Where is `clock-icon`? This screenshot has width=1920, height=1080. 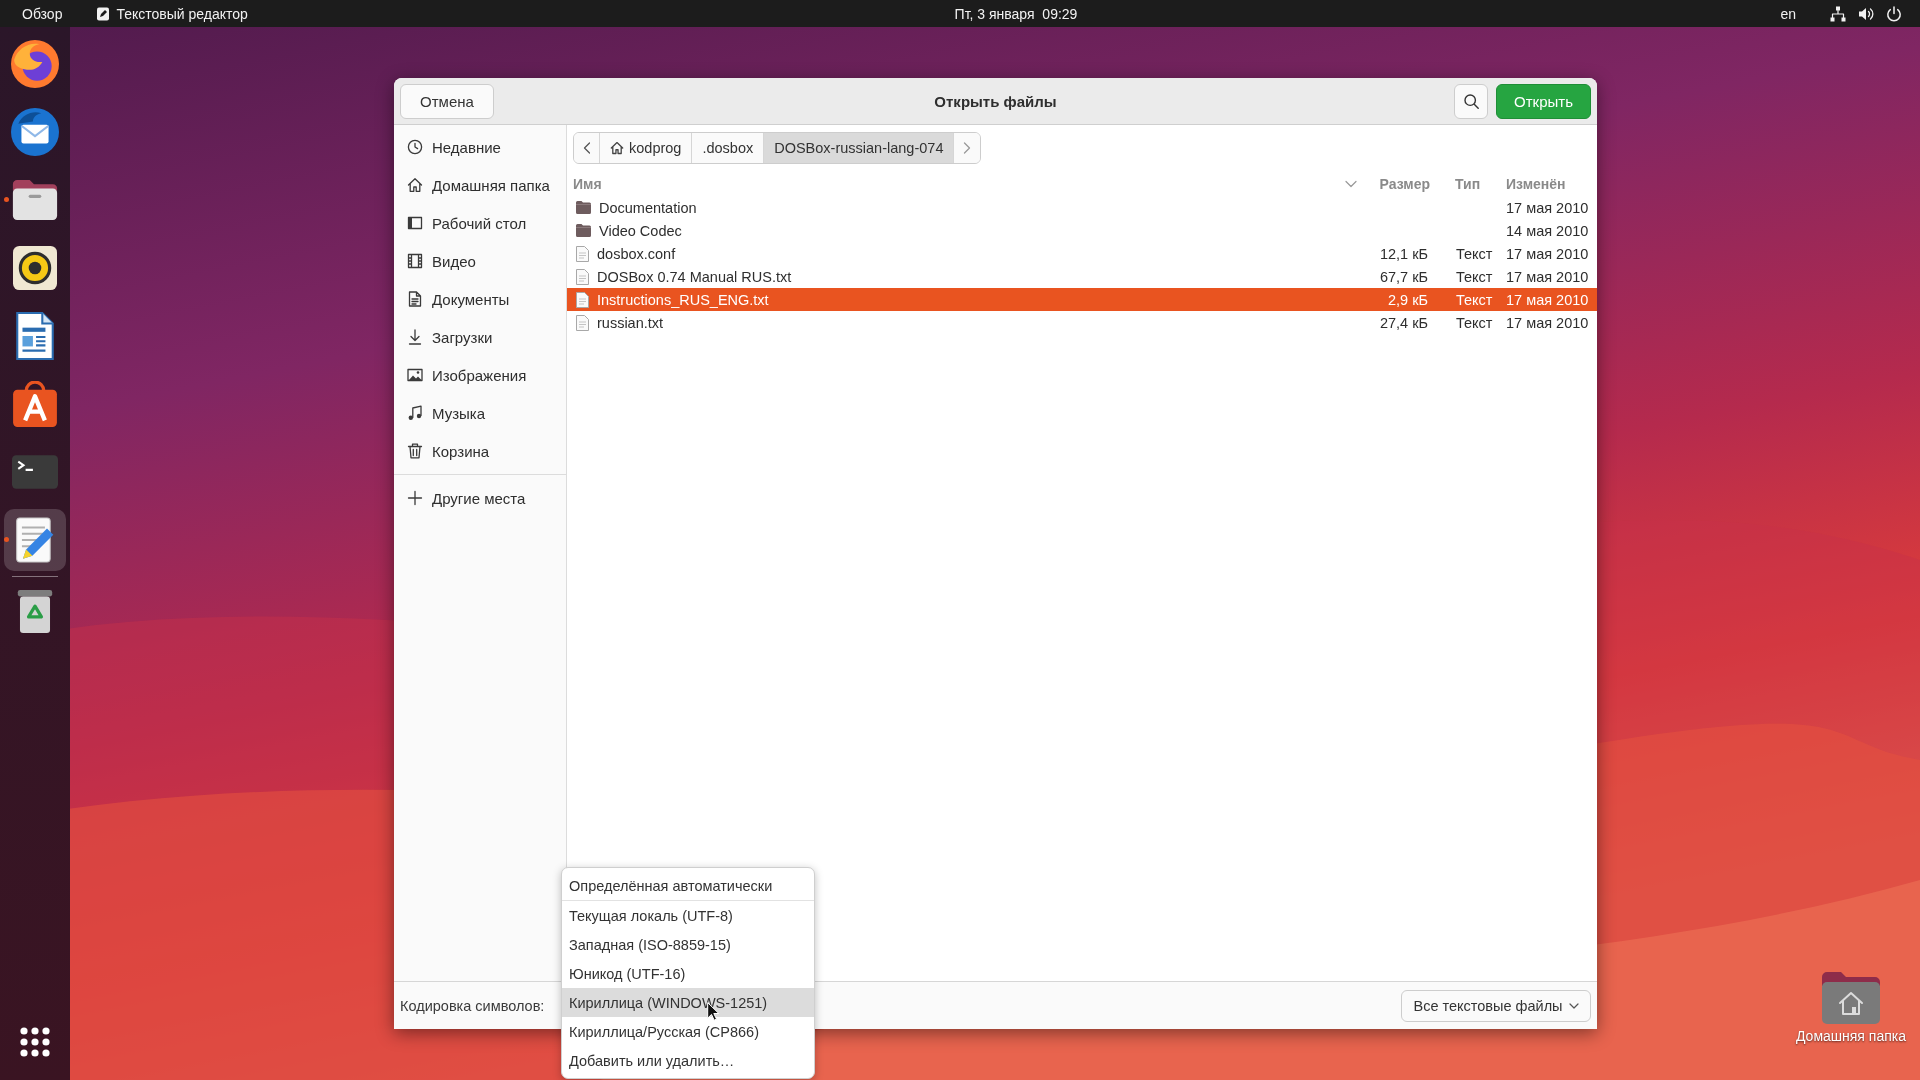
clock-icon is located at coordinates (415, 147).